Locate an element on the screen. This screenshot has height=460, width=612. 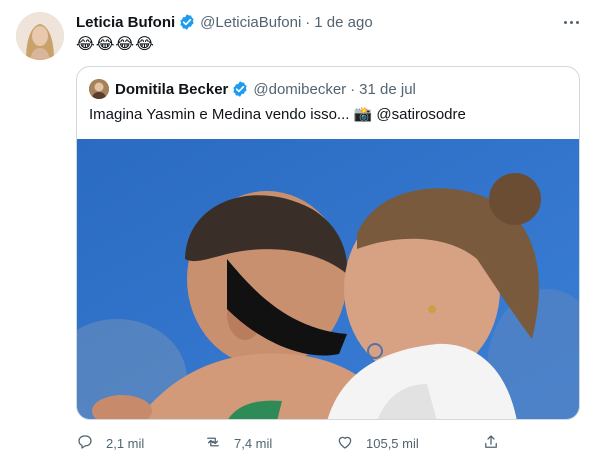
quoted-author-name: Domitila Becker is located at coordinates (172, 89).